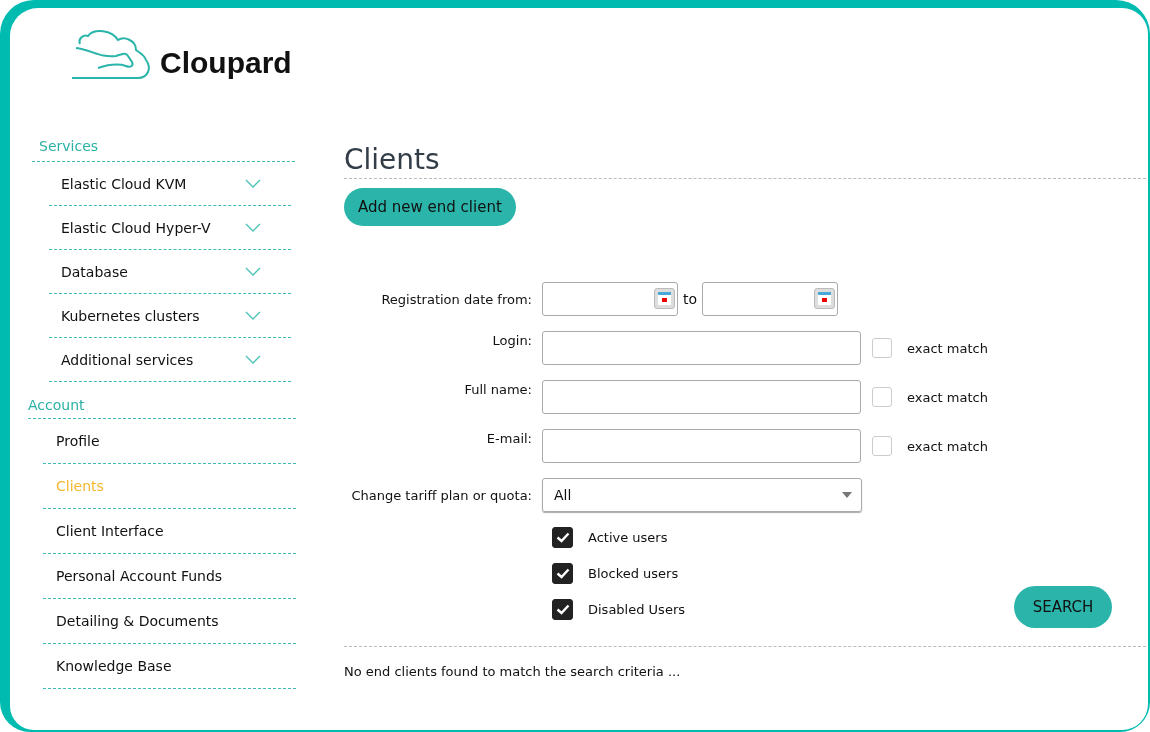  I want to click on field-label: Change tariff plan or quota:, so click(441, 495).